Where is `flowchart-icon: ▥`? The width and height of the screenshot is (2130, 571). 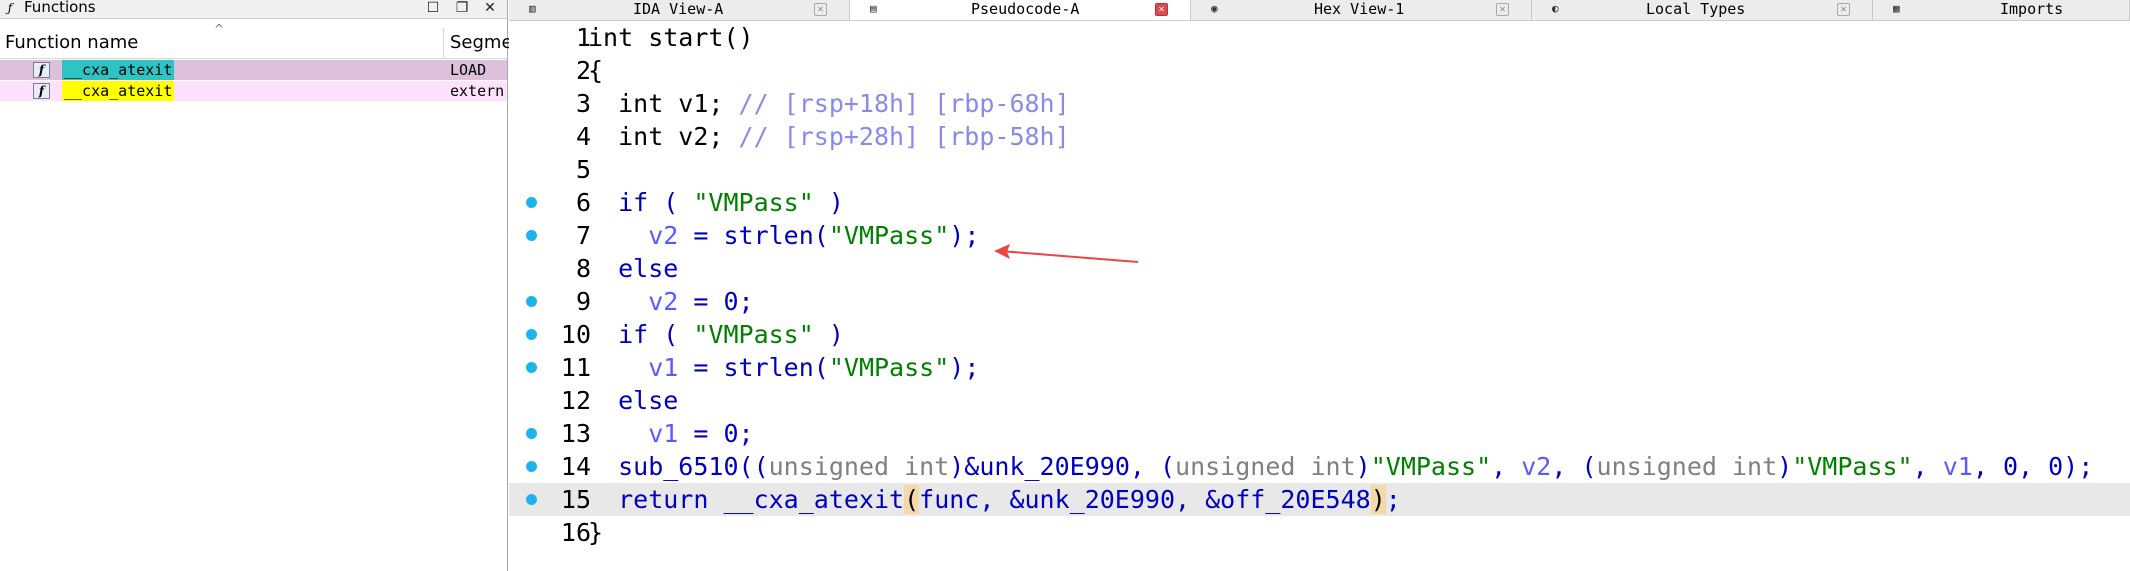 flowchart-icon: ▥ is located at coordinates (532, 8).